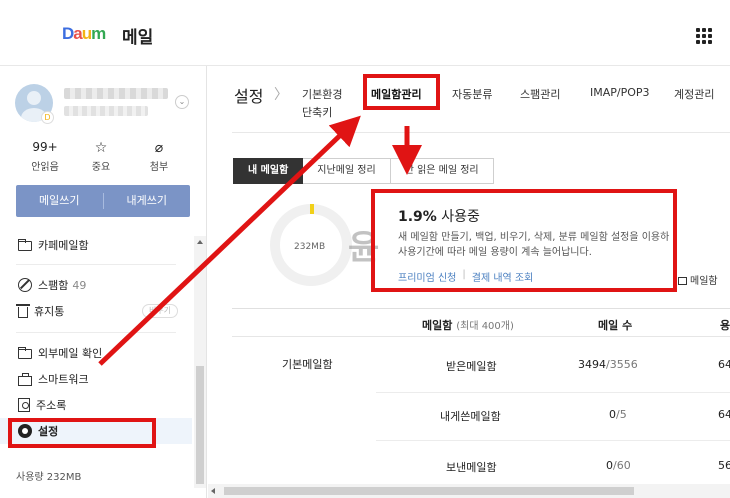  I want to click on partial-to-me: 64, so click(724, 414).